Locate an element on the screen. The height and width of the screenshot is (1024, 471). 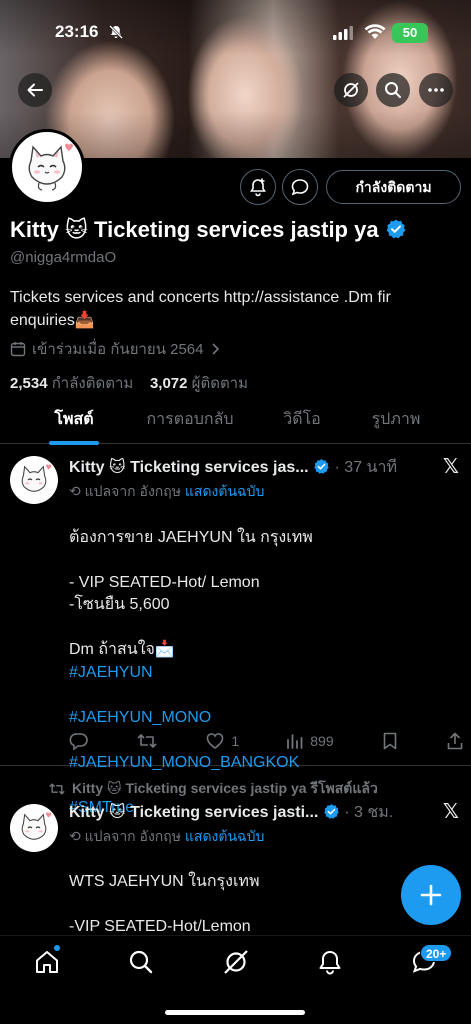
profile-stats: 2,534 กำลังติดตาม 3,072 ผู้ติดตาม is located at coordinates (129, 383).